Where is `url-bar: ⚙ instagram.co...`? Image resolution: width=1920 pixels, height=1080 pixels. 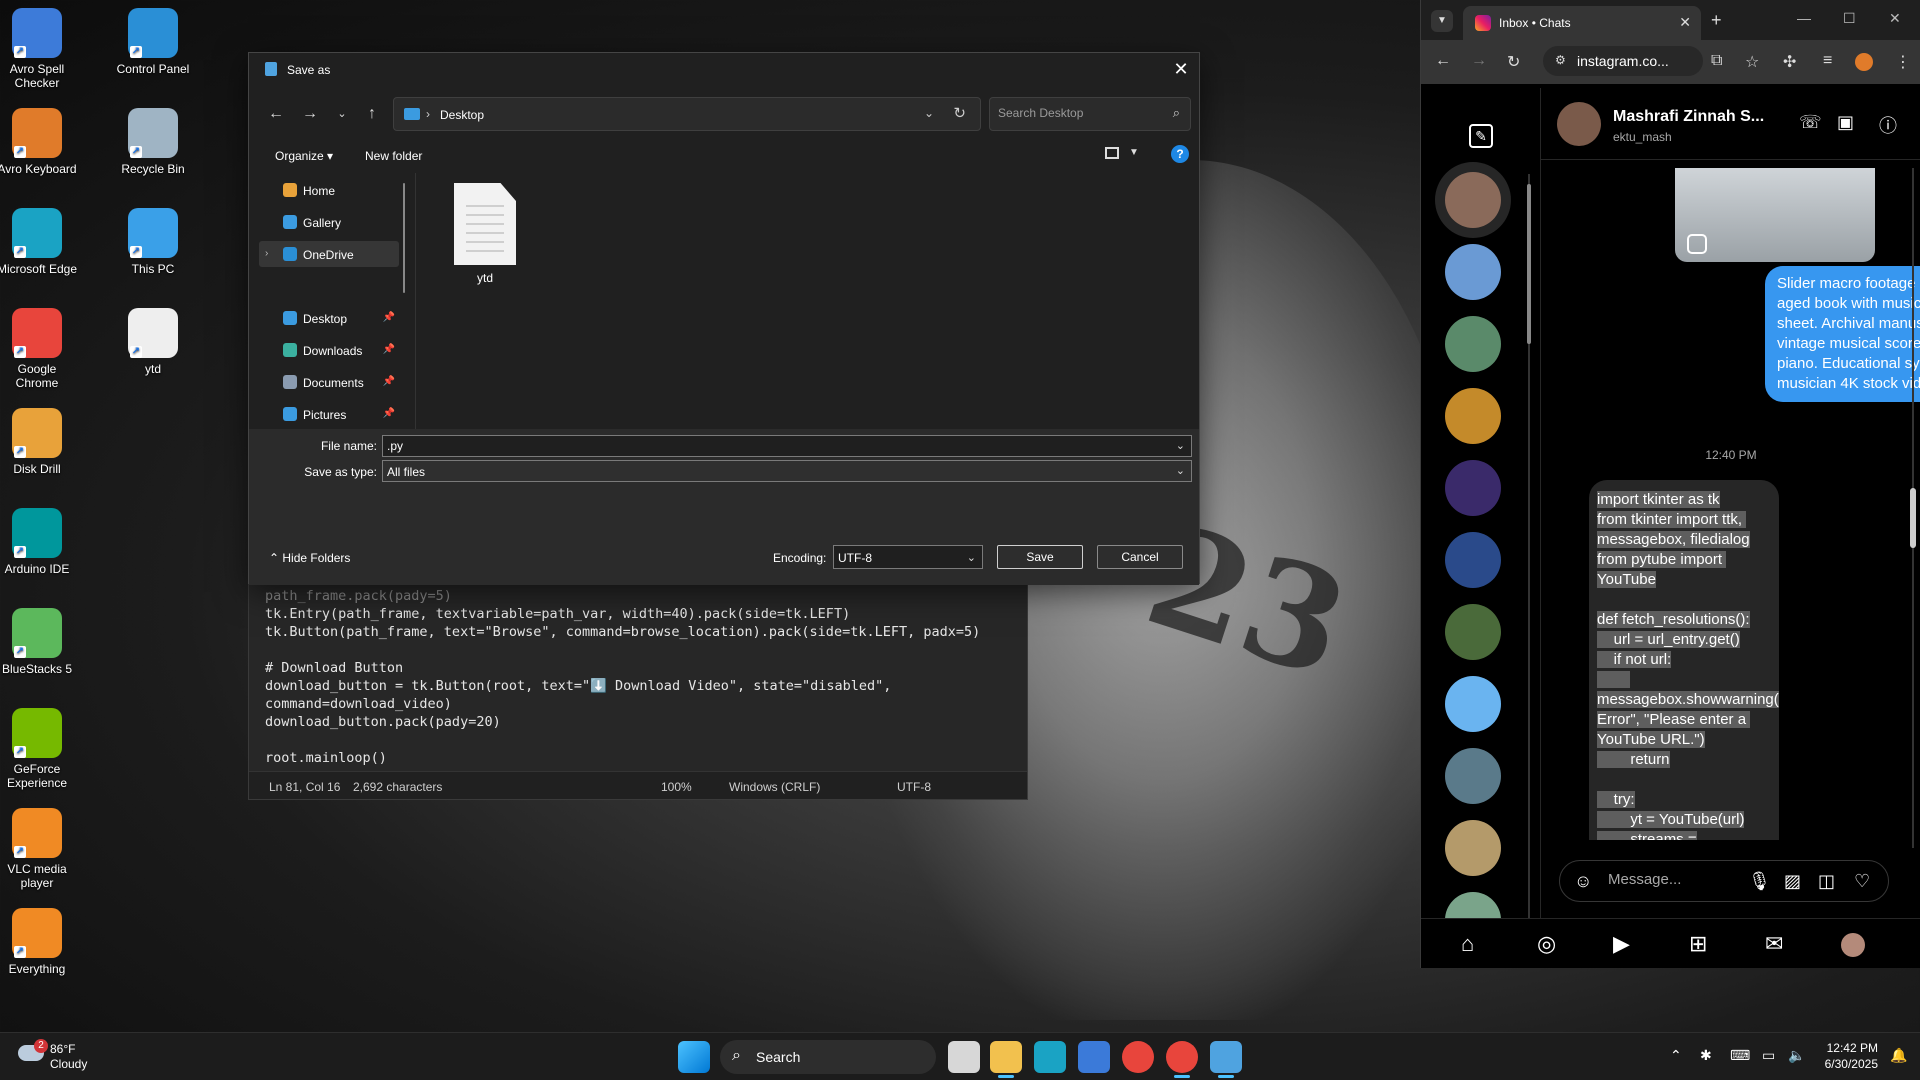
url-bar: ⚙ instagram.co... is located at coordinates (1623, 61).